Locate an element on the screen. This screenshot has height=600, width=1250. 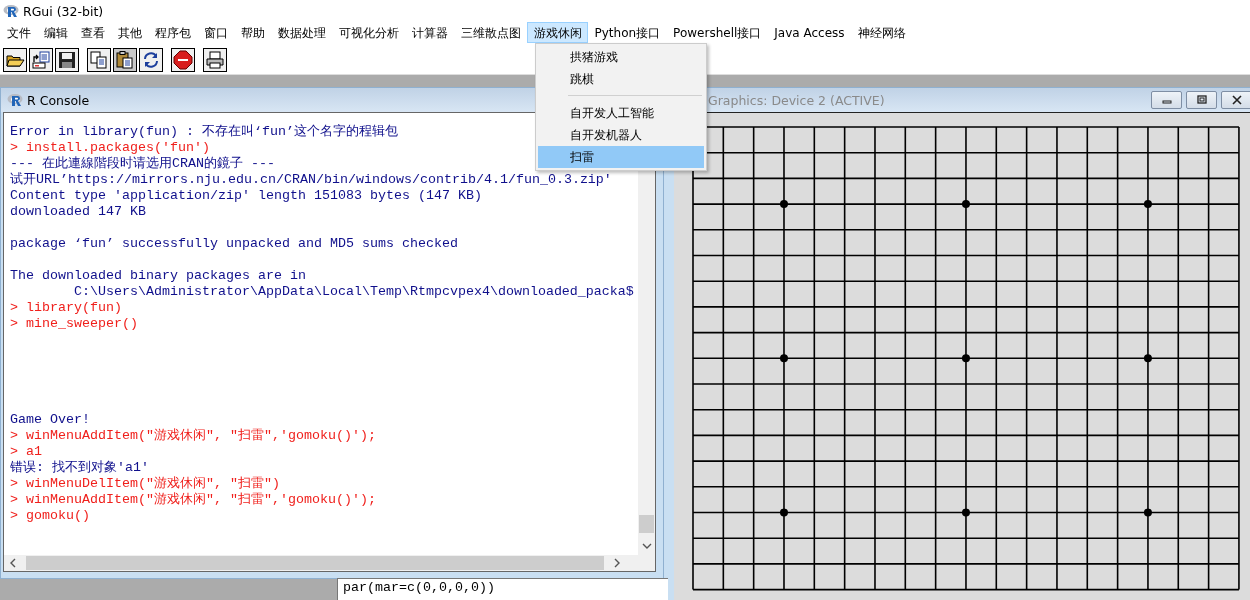
horizontal-scrollbar is located at coordinates (329, 563).